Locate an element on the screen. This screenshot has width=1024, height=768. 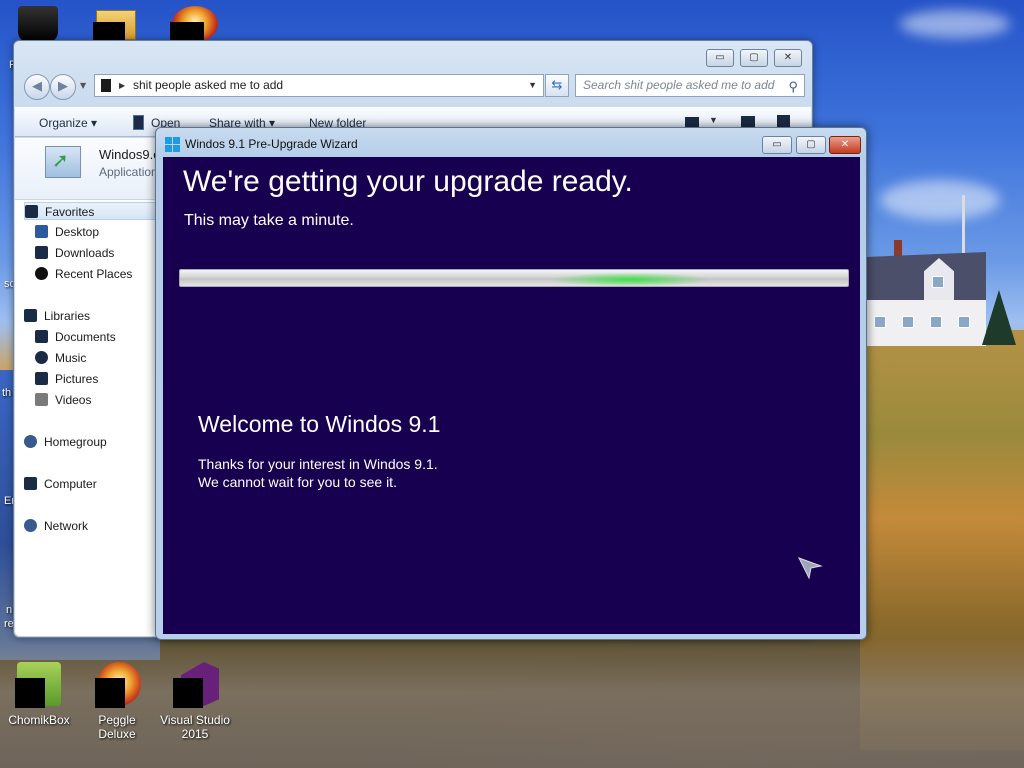
selected-file-name: Windos9.e is located at coordinates (130, 154).